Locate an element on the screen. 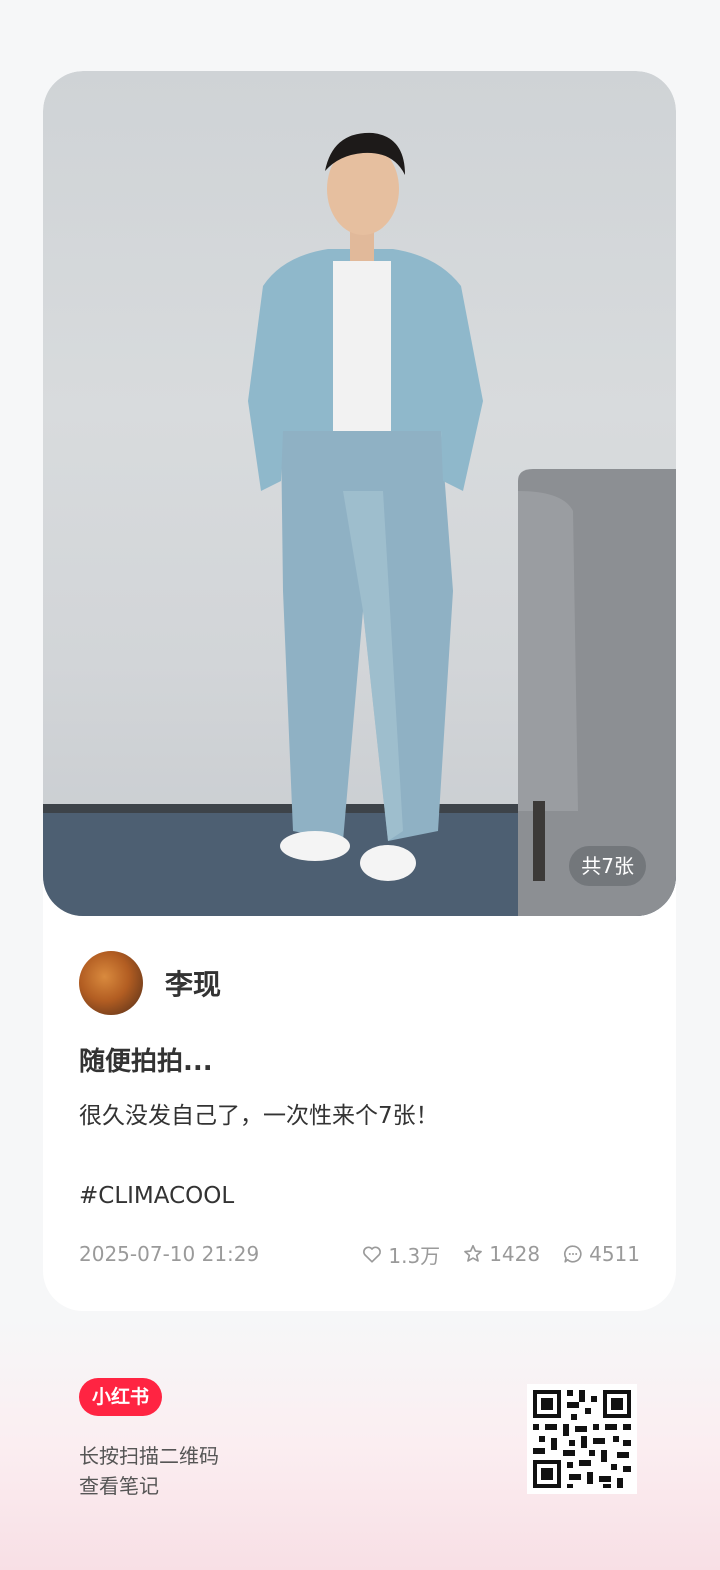 This screenshot has width=720, height=1570. hashtag-link: #CLIMACOOL is located at coordinates (156, 1196).